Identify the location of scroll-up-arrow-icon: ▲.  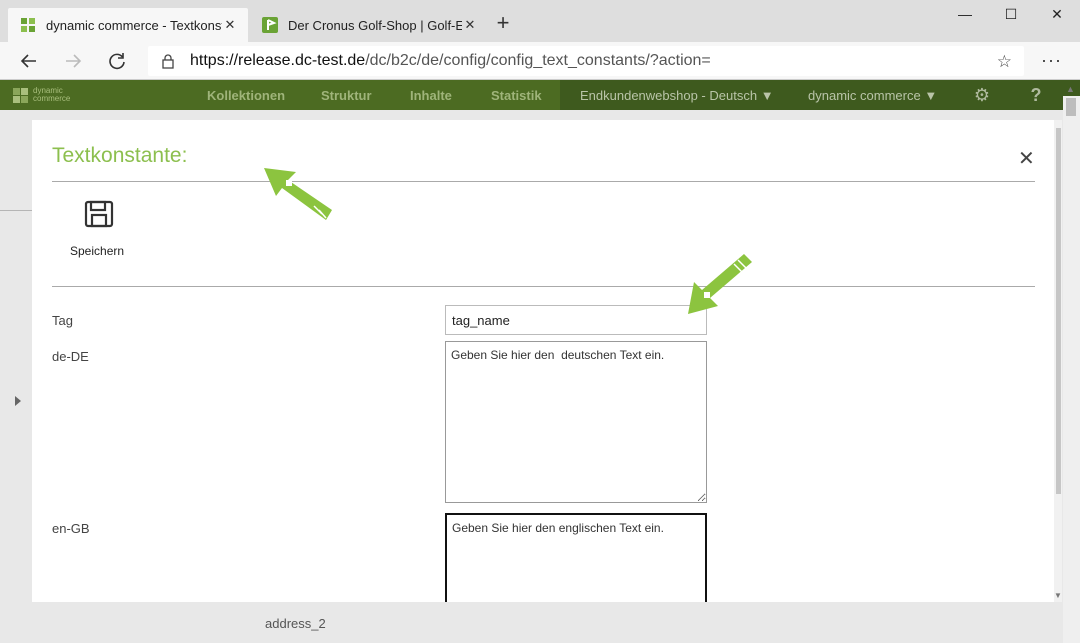
(1070, 89).